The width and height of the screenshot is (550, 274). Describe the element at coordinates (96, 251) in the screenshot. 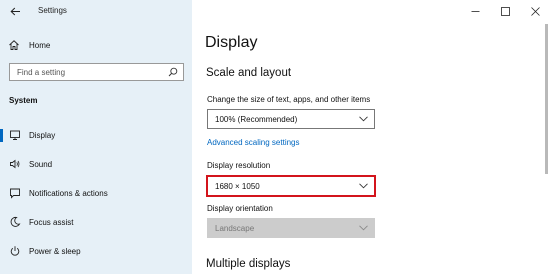

I see `sidebar-item-power-sleep: Power & sleep` at that location.